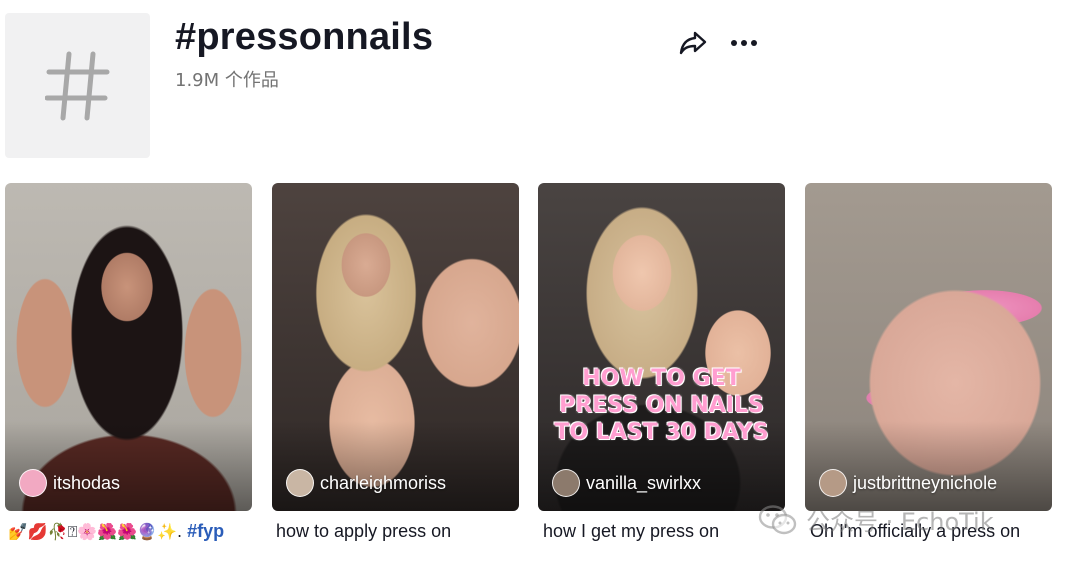  Describe the element at coordinates (95, 531) in the screenshot. I see `caption-emoji: 💅💋🥀⍰🌸🌺🌺🔮✨.` at that location.